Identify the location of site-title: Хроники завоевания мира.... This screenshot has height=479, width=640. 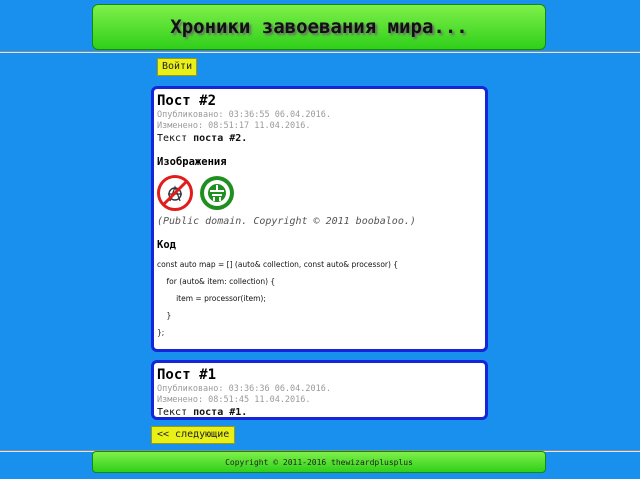
(318, 27).